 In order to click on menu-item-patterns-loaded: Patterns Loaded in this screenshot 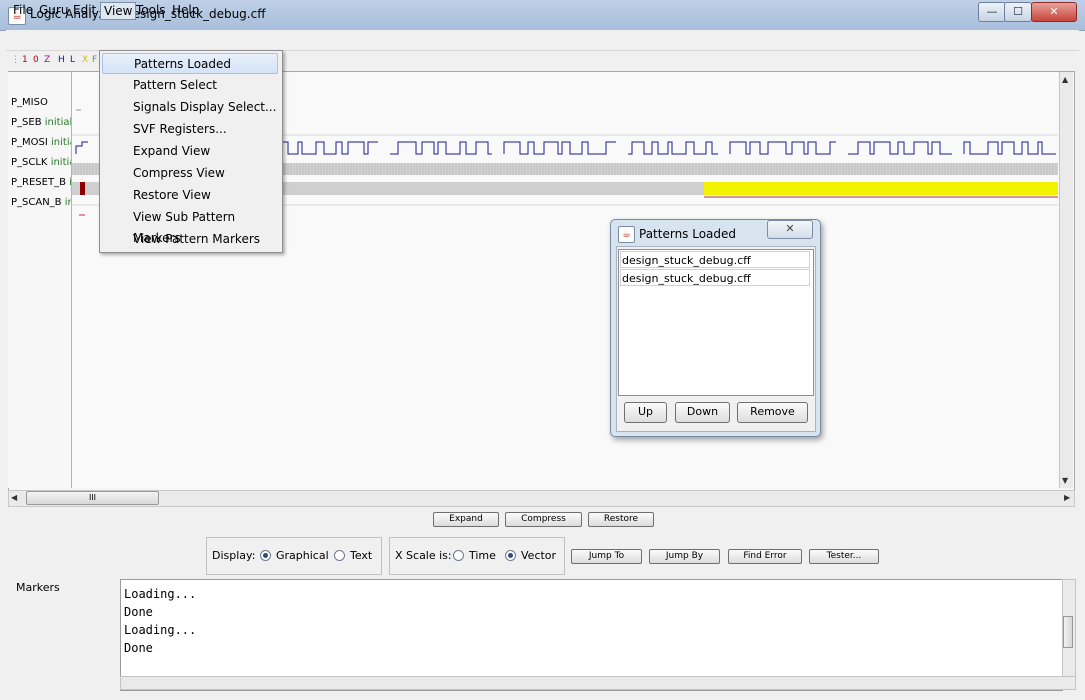, I will do `click(190, 63)`.